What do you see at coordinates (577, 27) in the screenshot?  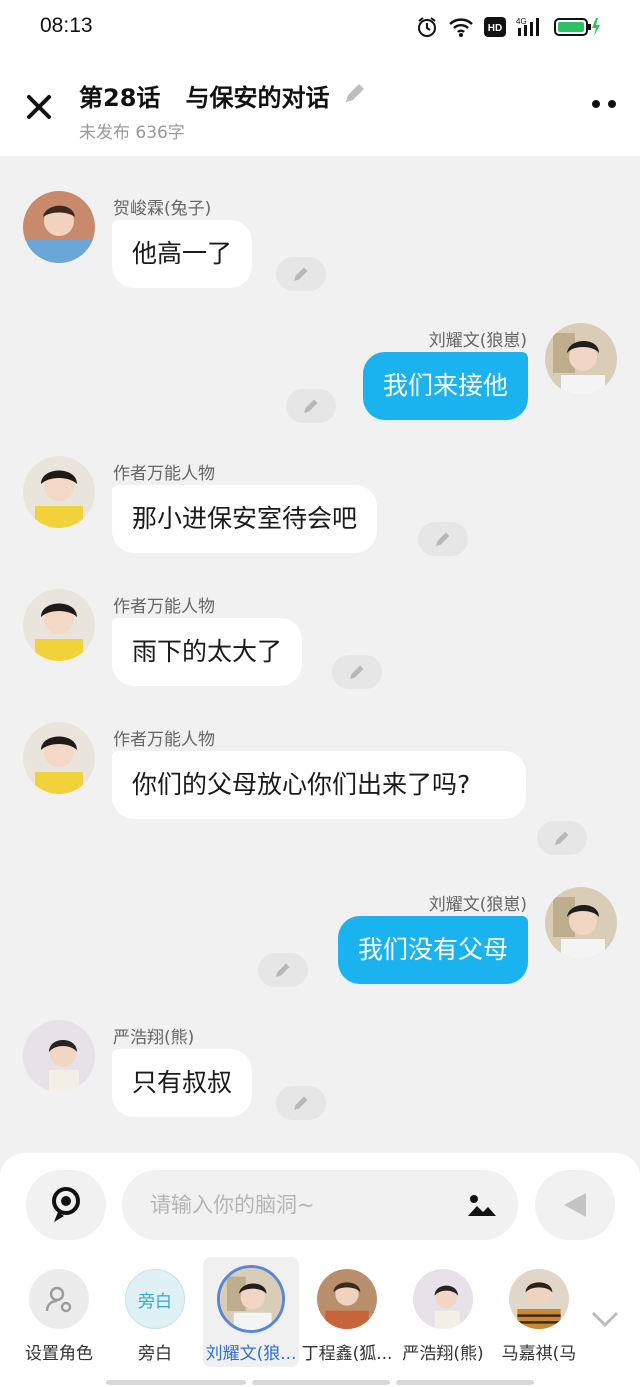 I see `battery-icon` at bounding box center [577, 27].